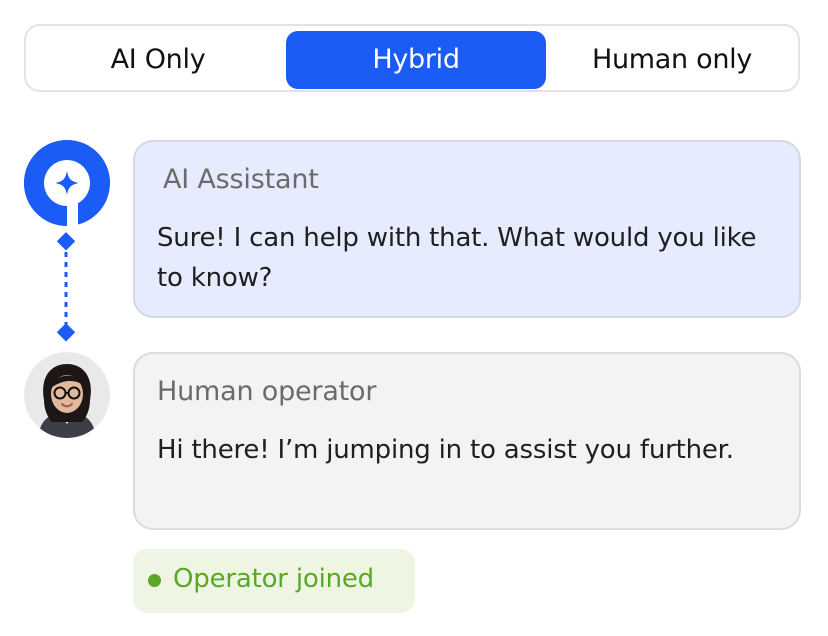 The image size is (828, 636). What do you see at coordinates (154, 580) in the screenshot?
I see `status-dot-icon` at bounding box center [154, 580].